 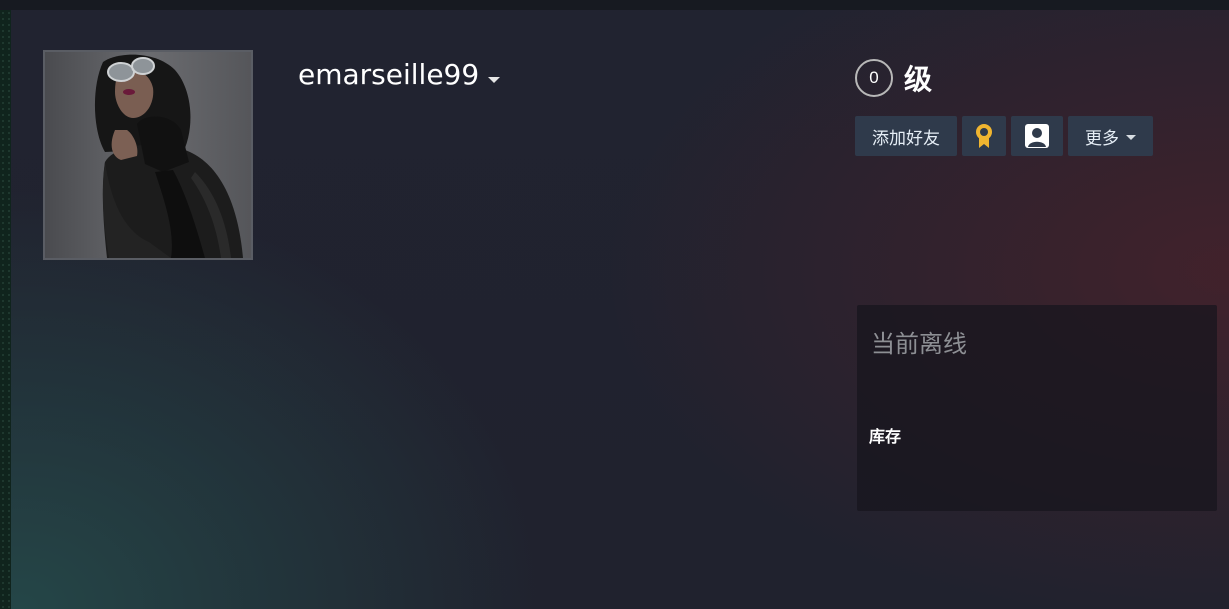 I want to click on inventory-link: 库存, so click(x=885, y=435).